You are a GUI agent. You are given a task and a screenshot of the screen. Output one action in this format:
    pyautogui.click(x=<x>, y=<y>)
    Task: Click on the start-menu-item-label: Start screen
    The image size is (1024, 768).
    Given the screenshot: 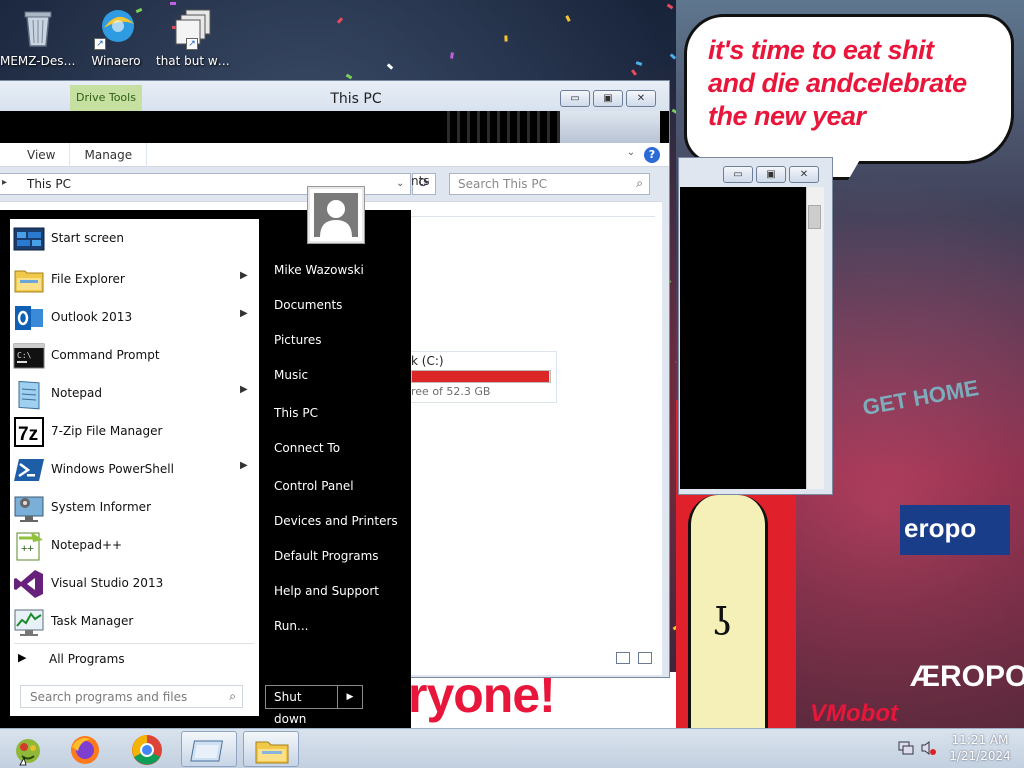 What is the action you would take?
    pyautogui.click(x=88, y=238)
    